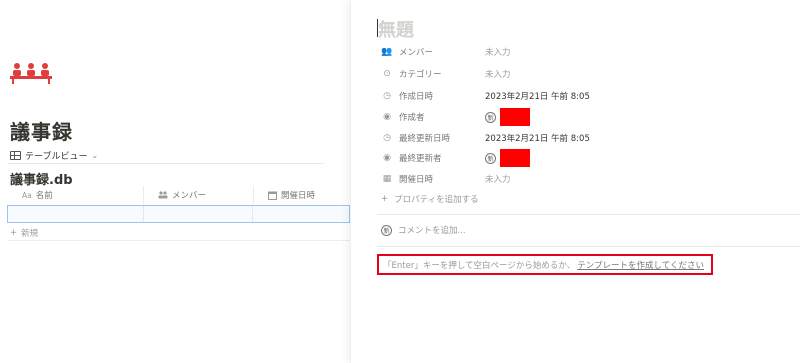 The width and height of the screenshot is (800, 363). What do you see at coordinates (163, 195) in the screenshot?
I see `people-icon` at bounding box center [163, 195].